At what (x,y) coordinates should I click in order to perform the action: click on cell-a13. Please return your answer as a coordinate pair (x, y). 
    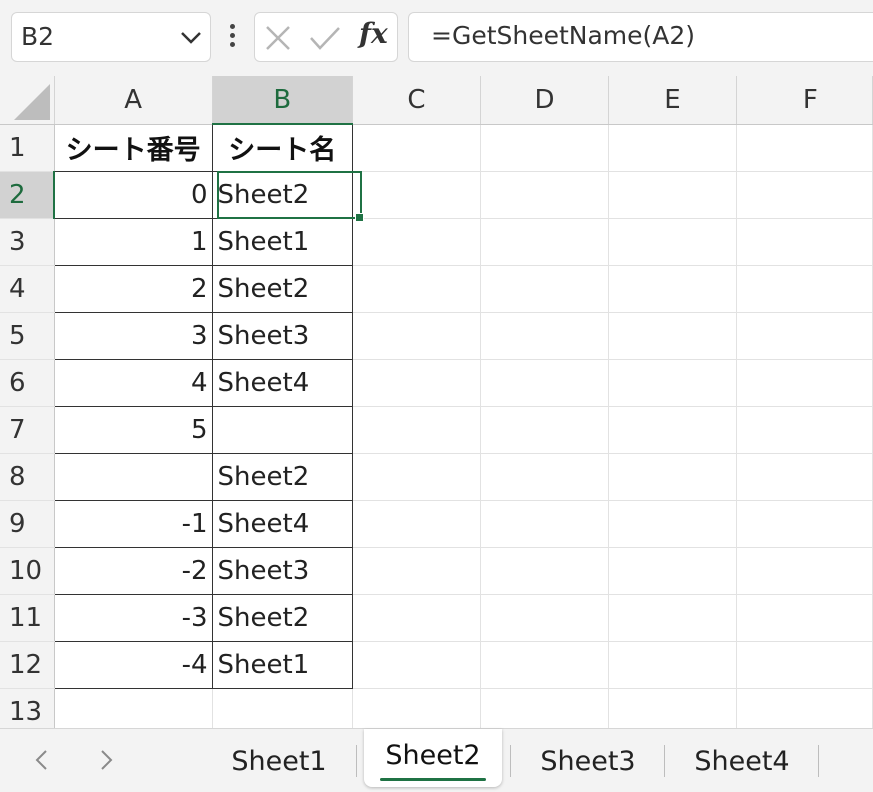
    Looking at the image, I should click on (133, 708).